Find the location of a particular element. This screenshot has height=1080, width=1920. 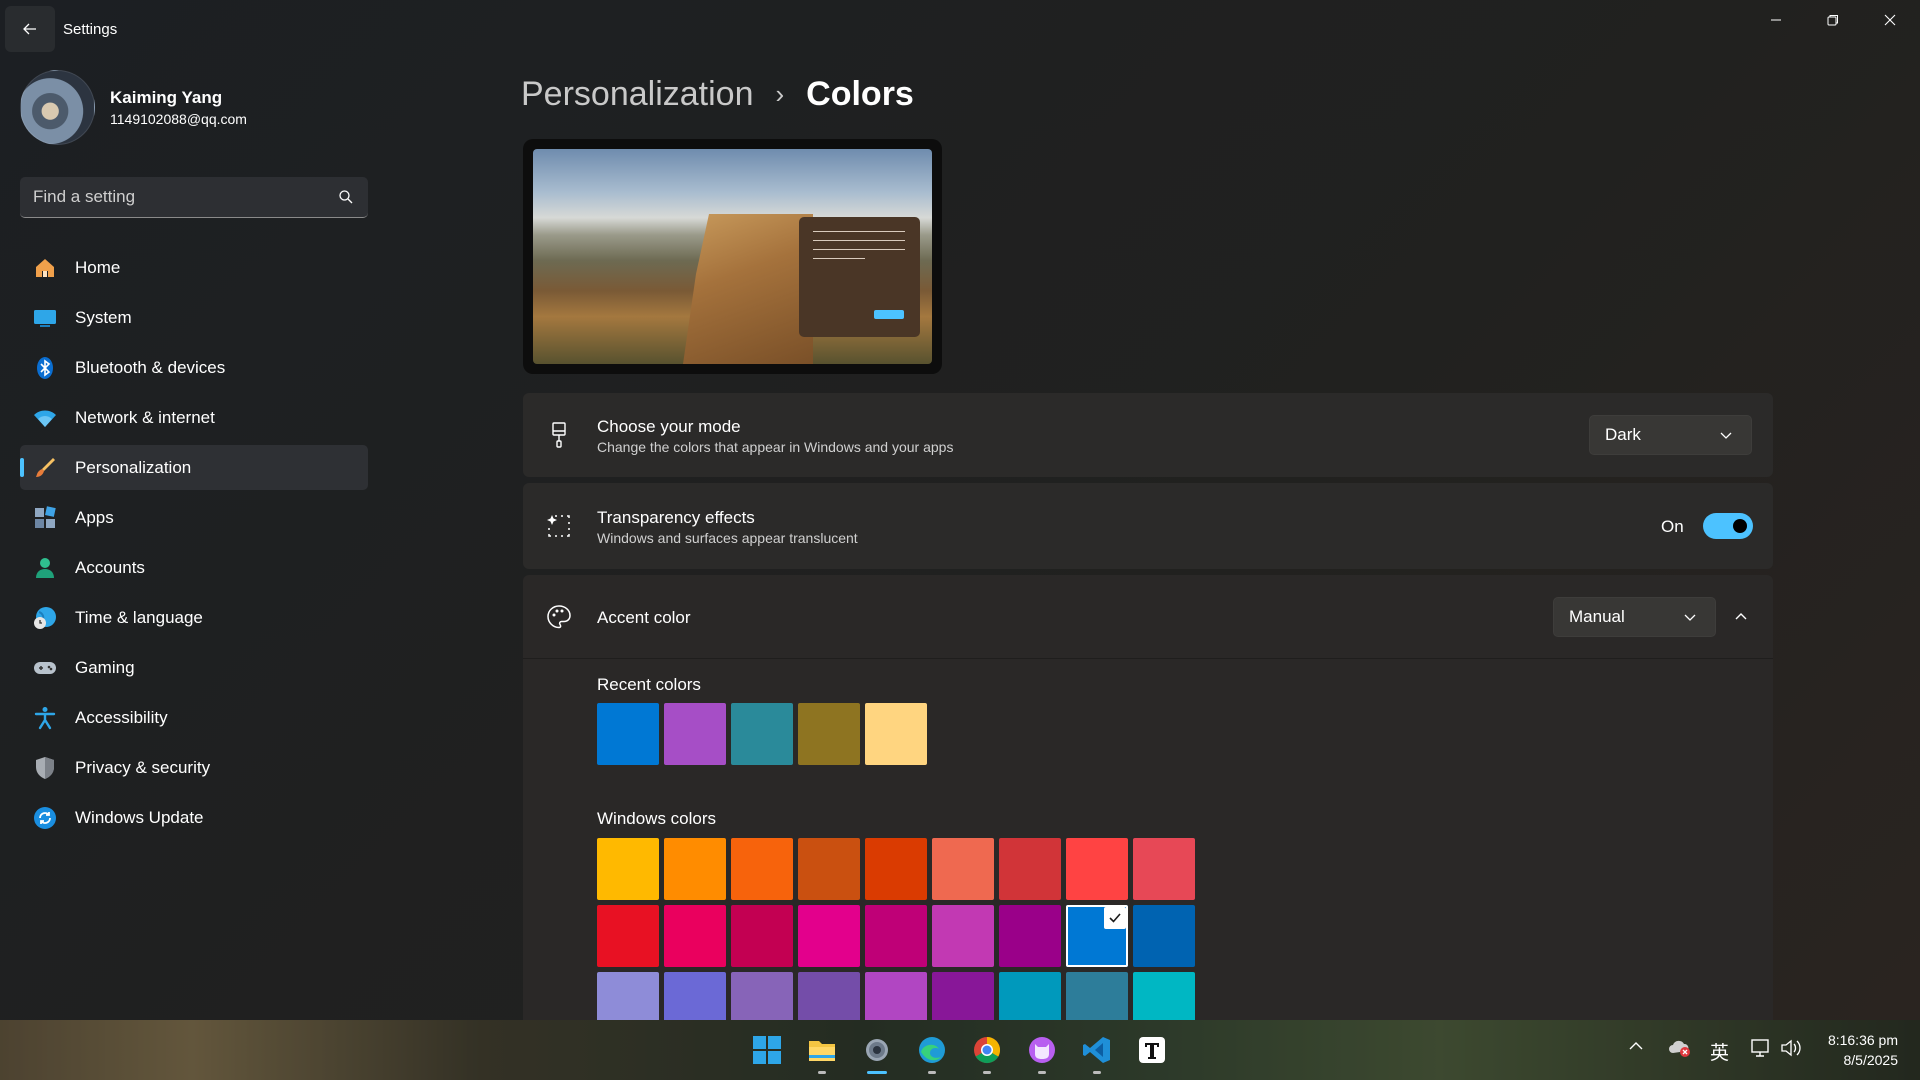

sidebar-item-label: Windows Update is located at coordinates (139, 817).